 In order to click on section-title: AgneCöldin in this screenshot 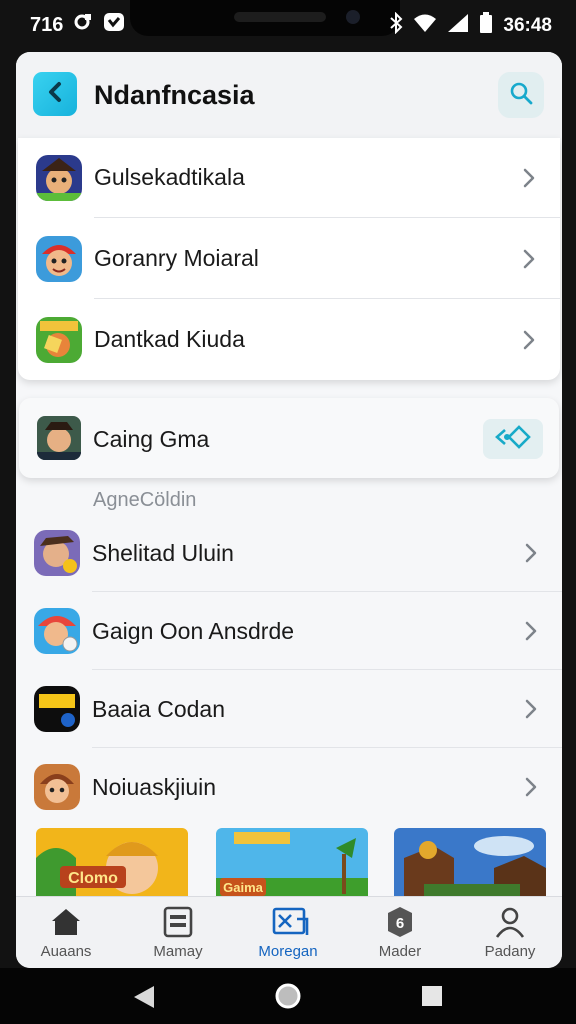, I will do `click(145, 500)`.